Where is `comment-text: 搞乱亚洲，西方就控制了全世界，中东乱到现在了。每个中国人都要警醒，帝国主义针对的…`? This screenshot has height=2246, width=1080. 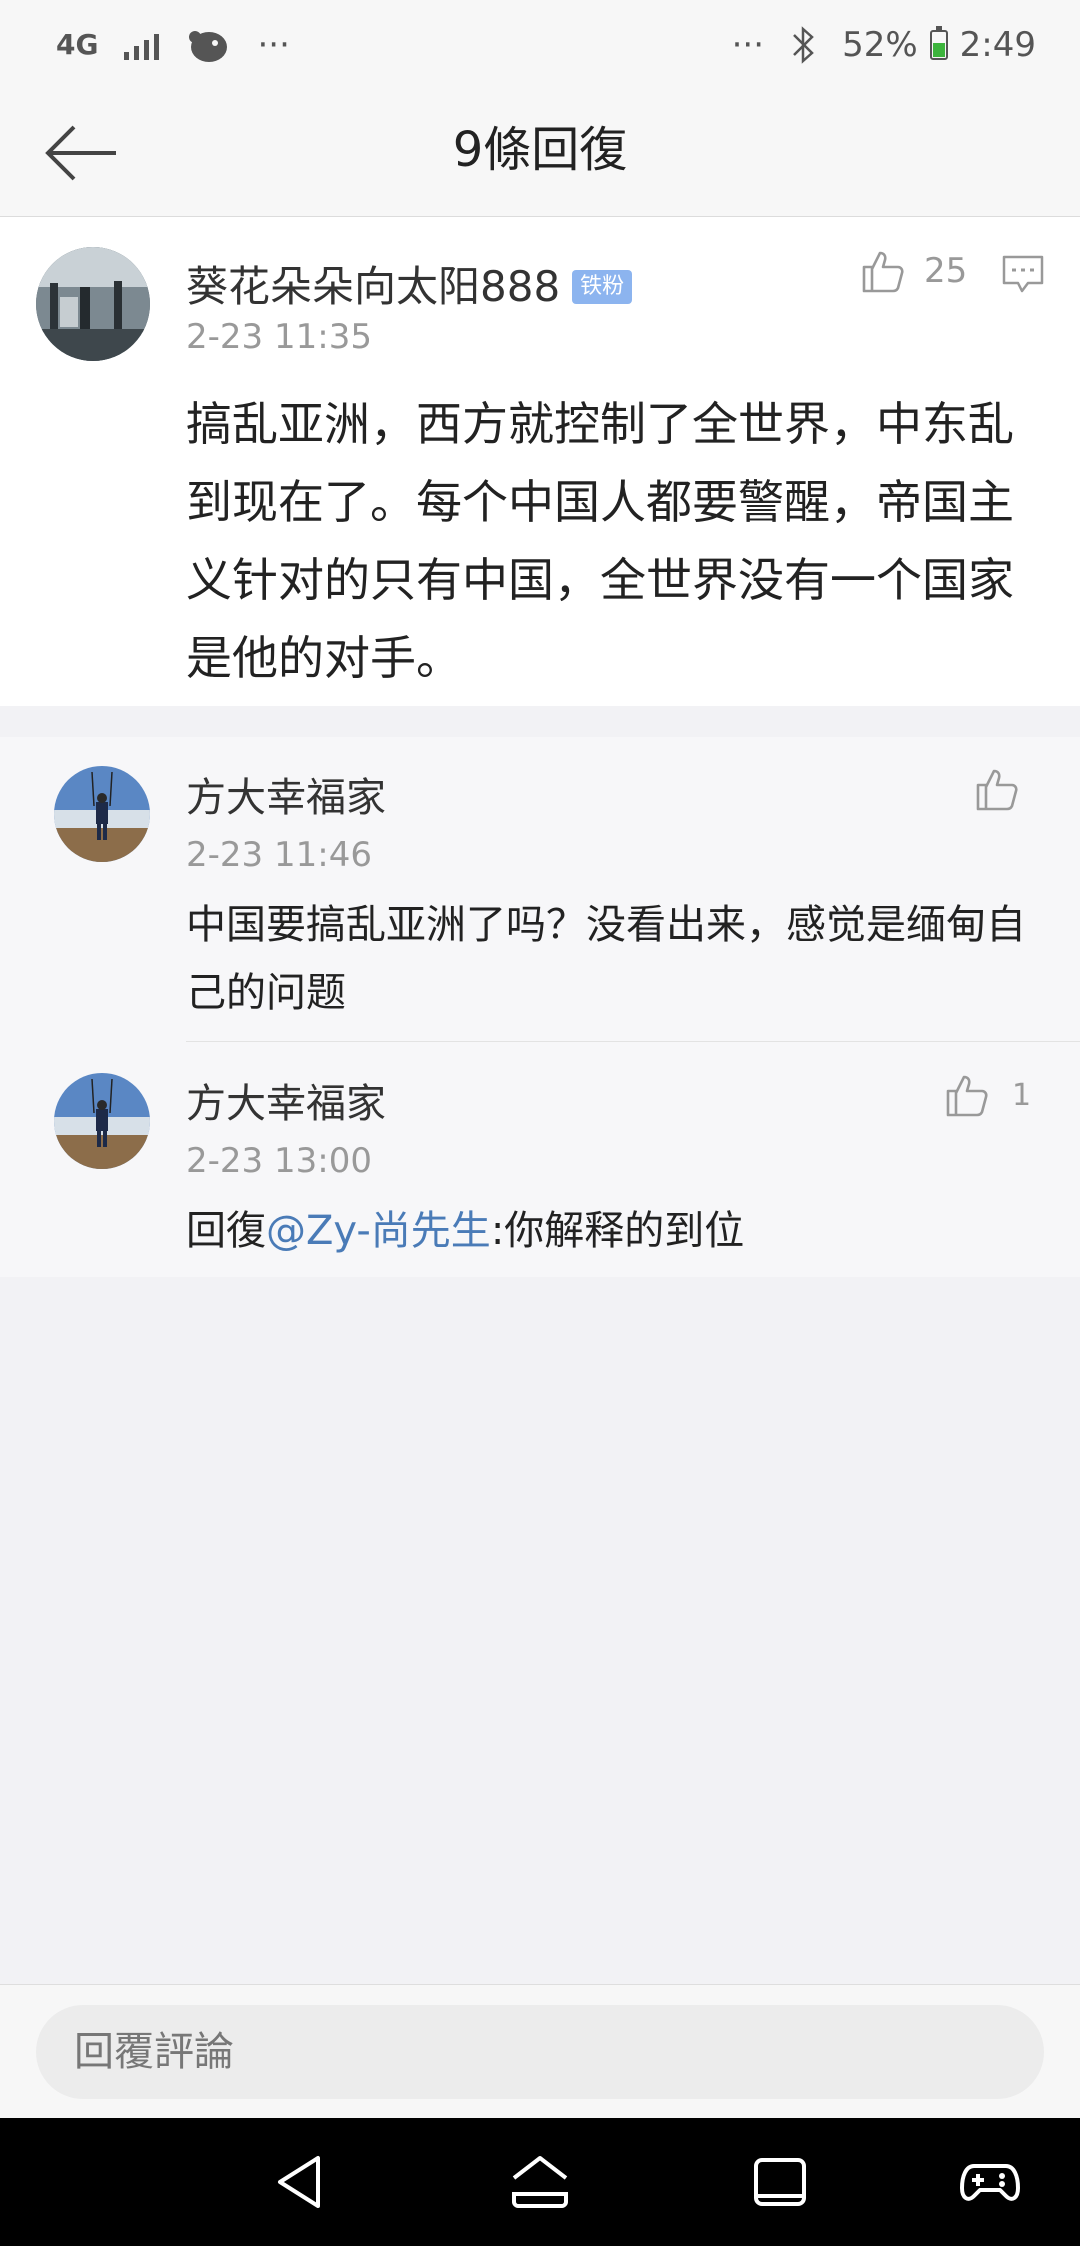
comment-text: 搞乱亚洲，西方就控制了全世界，中东乱到现在了。每个中国人都要警醒，帝国主义针对的… is located at coordinates (600, 541).